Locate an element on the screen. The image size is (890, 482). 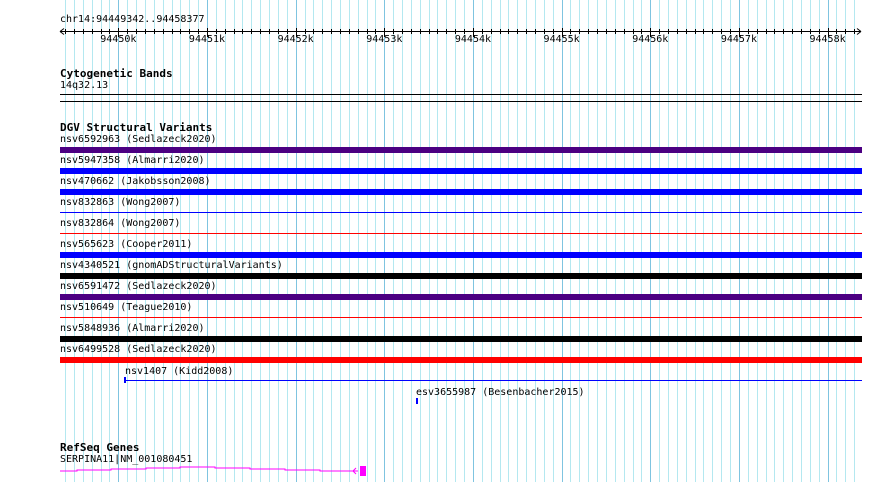
ruler-tick-label: 94454k is located at coordinates (473, 39).